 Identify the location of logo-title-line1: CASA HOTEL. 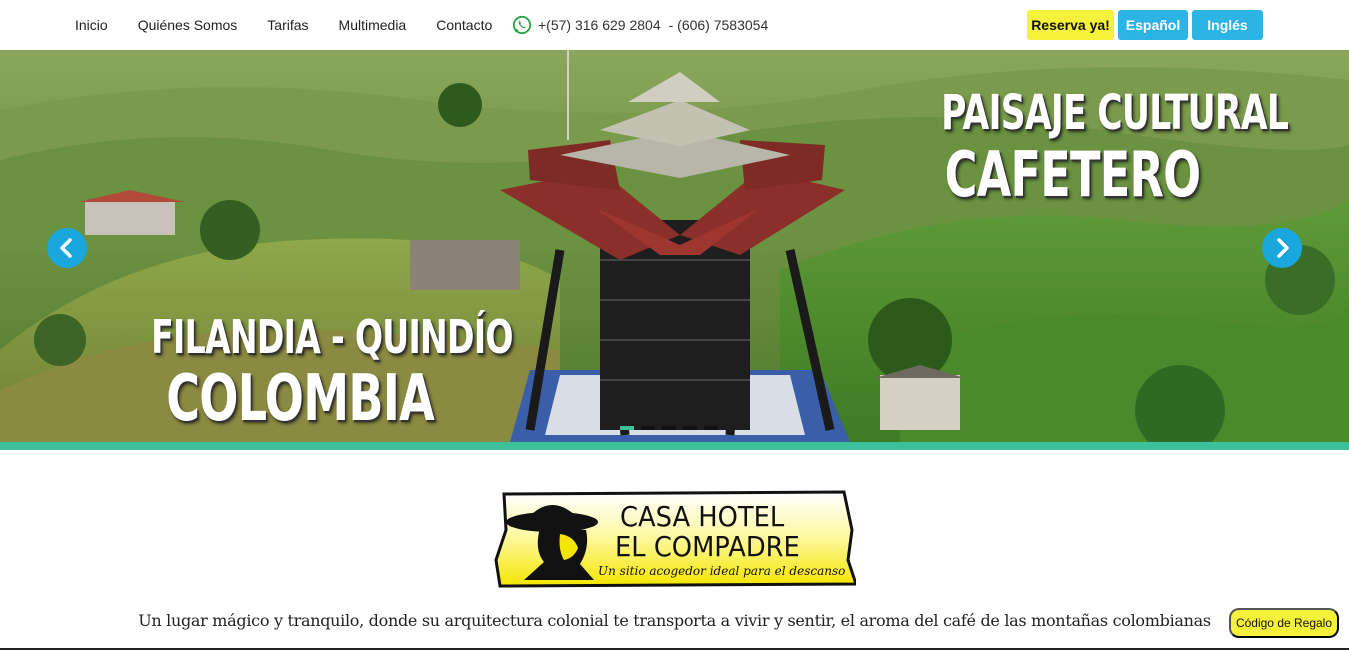
(702, 516).